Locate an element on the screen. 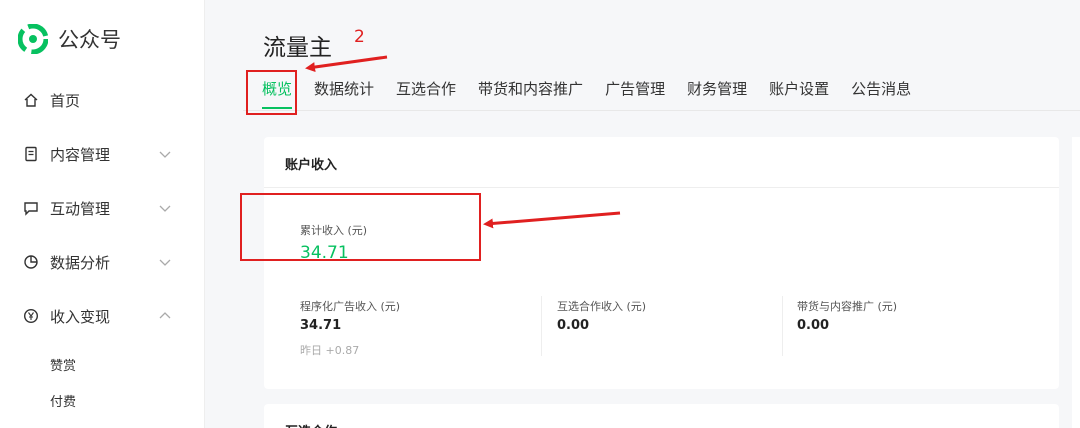 Image resolution: width=1080 pixels, height=428 pixels. card-title: 互选合作 is located at coordinates (661, 416).